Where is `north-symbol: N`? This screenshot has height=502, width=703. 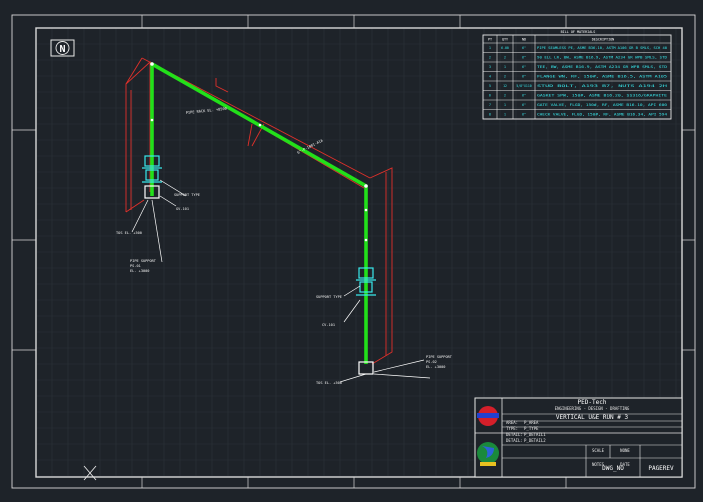 north-symbol: N is located at coordinates (62, 49).